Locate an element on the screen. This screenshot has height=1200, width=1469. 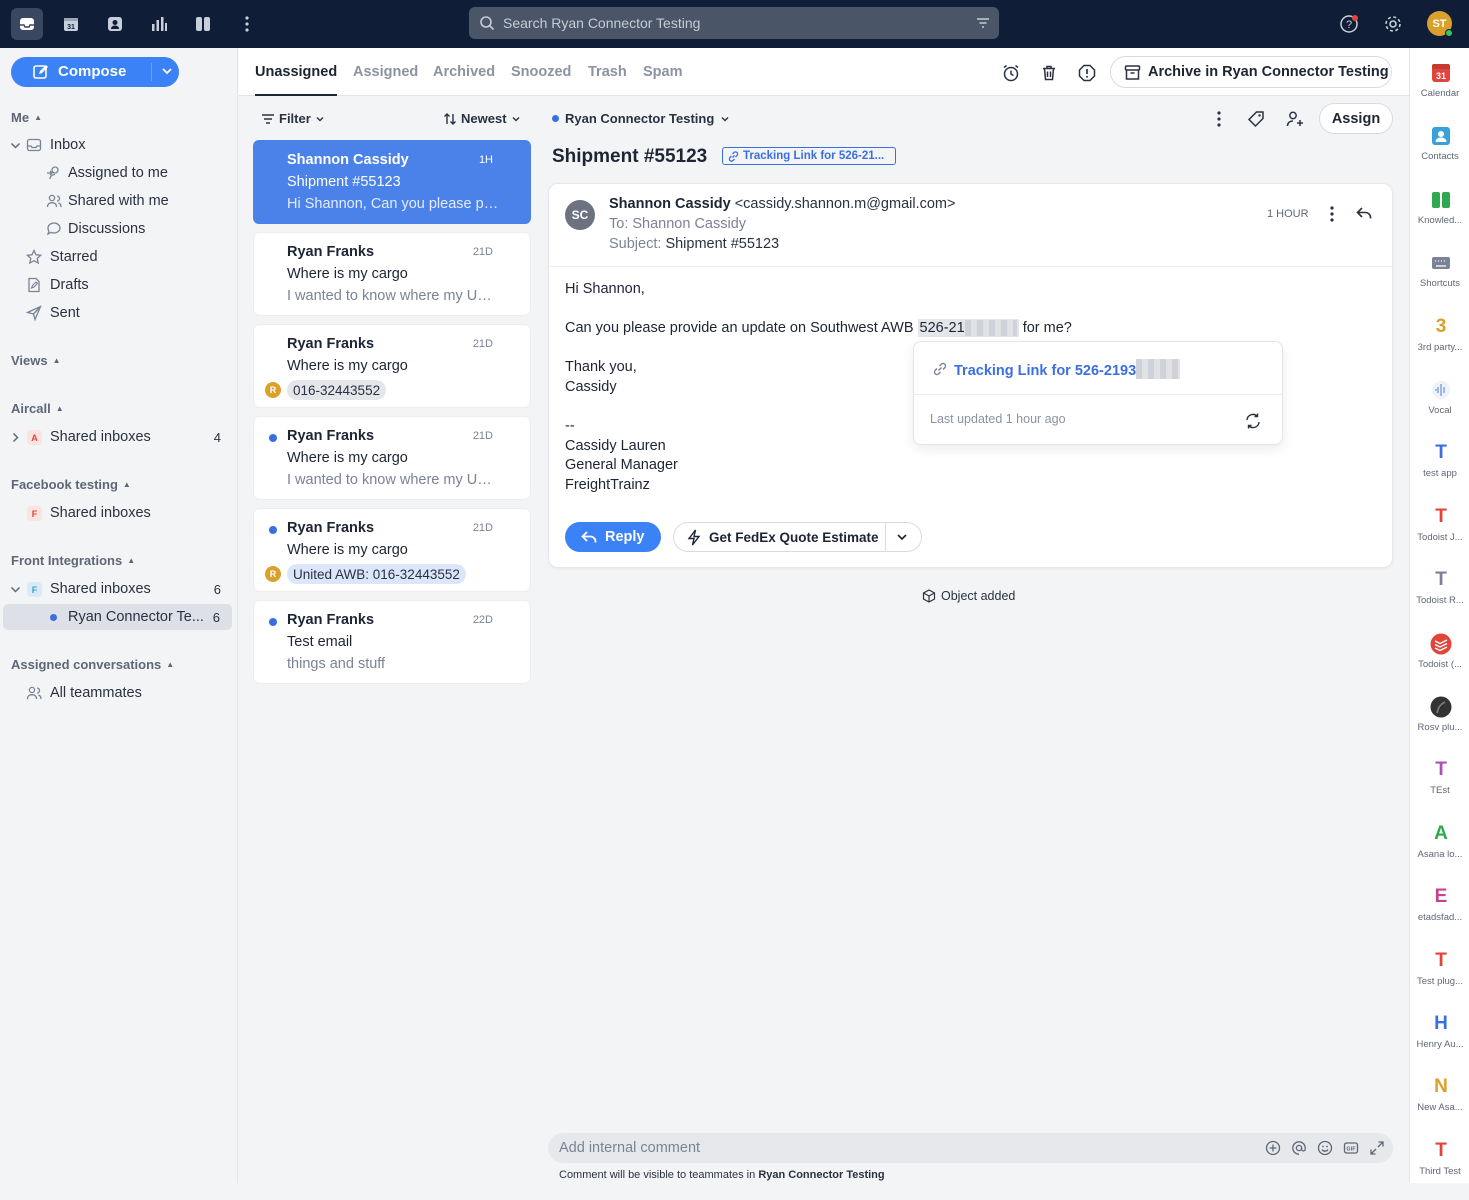
app-contacts: Contacts is located at coordinates (1439, 155).